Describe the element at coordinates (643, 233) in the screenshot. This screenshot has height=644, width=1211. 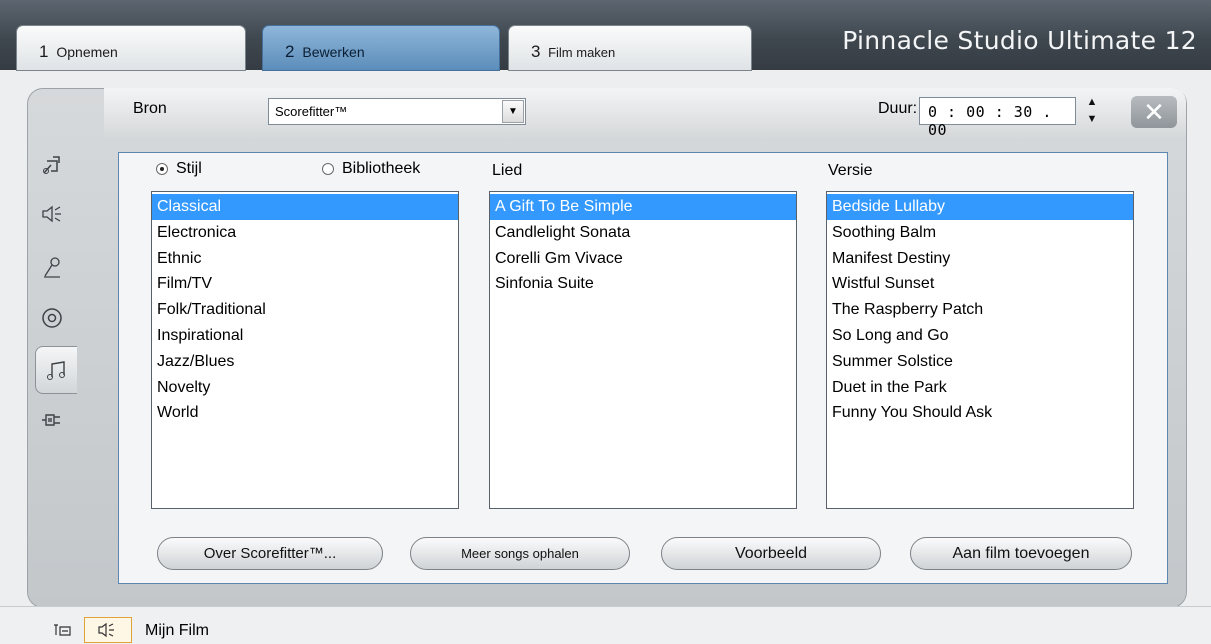
I see `song-list-item: Candlelight Sonata` at that location.